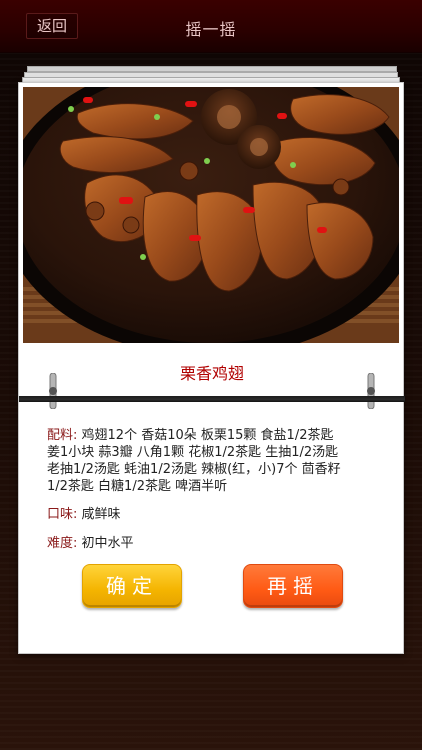 Image resolution: width=422 pixels, height=750 pixels. I want to click on page-title: 摇一摇, so click(211, 29).